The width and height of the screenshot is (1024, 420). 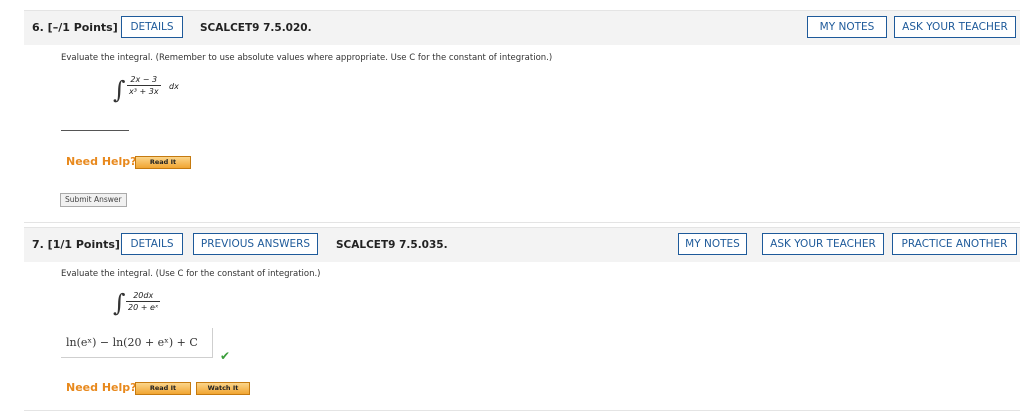 What do you see at coordinates (95, 125) in the screenshot?
I see `q6-answer-field` at bounding box center [95, 125].